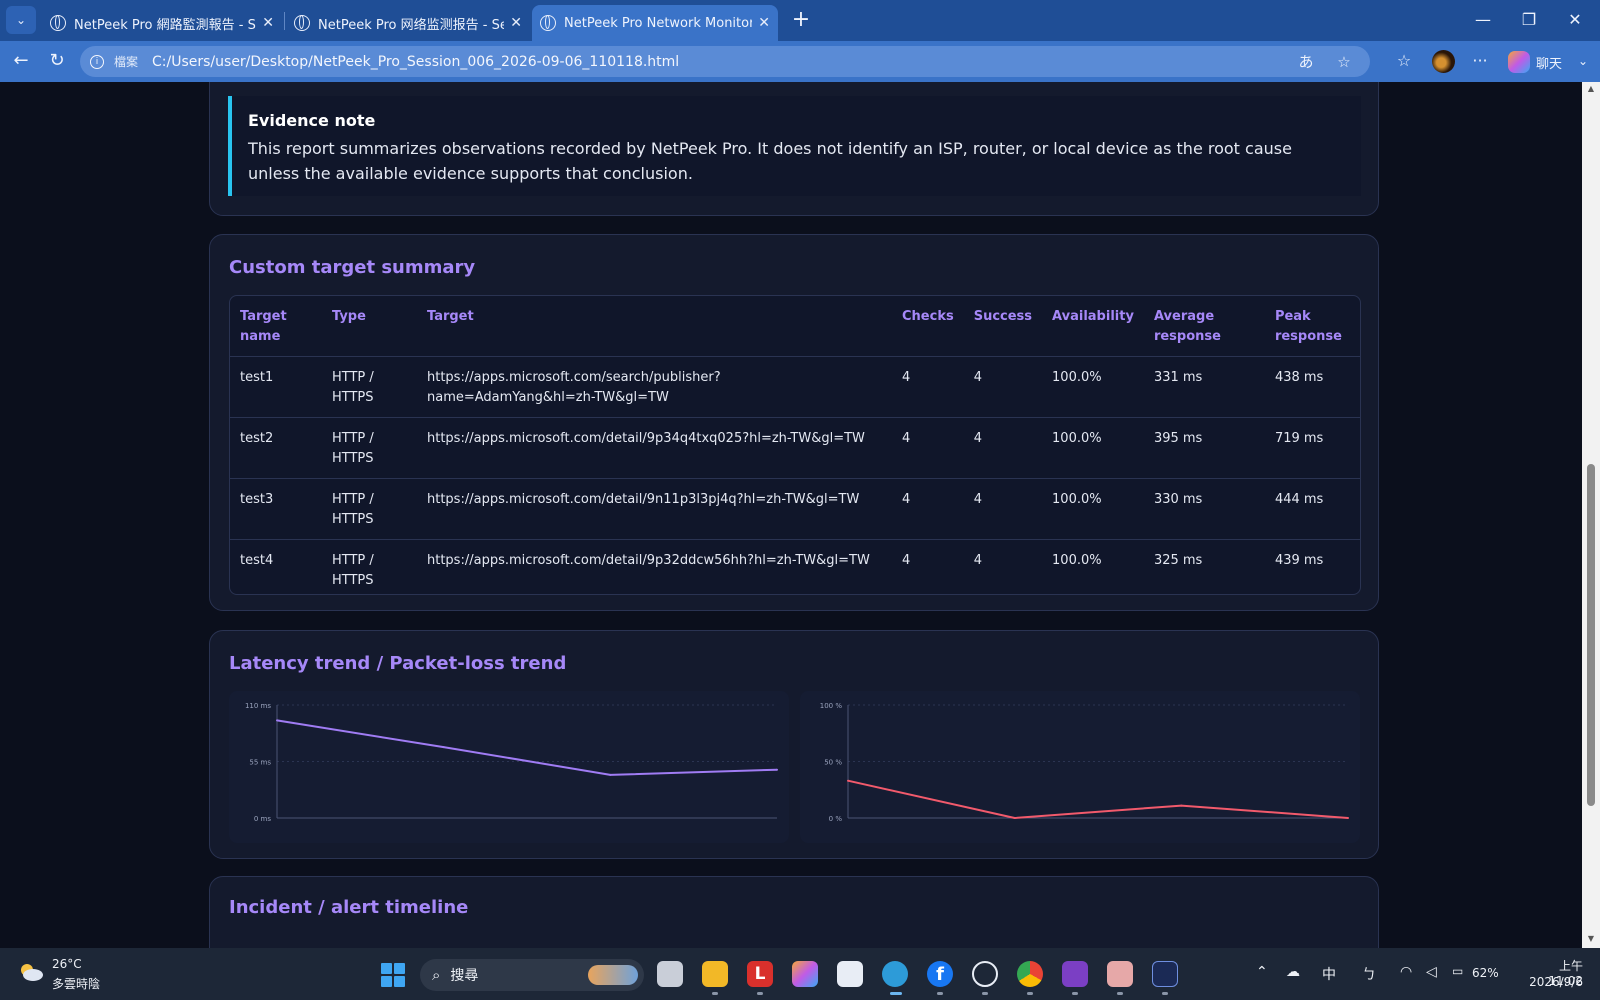  What do you see at coordinates (1591, 635) in the screenshot?
I see `scroll-thumb` at bounding box center [1591, 635].